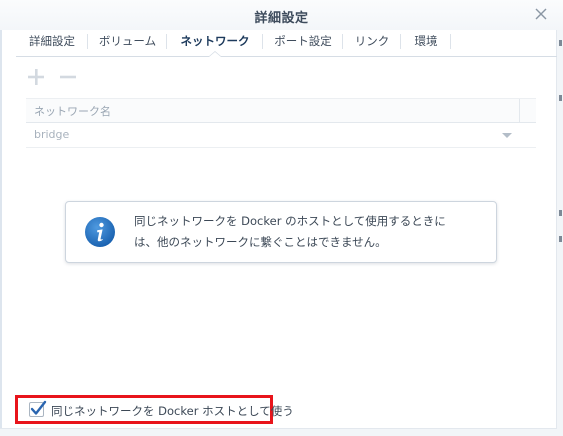 This screenshot has width=563, height=436. I want to click on tab-label: 環境, so click(426, 41).